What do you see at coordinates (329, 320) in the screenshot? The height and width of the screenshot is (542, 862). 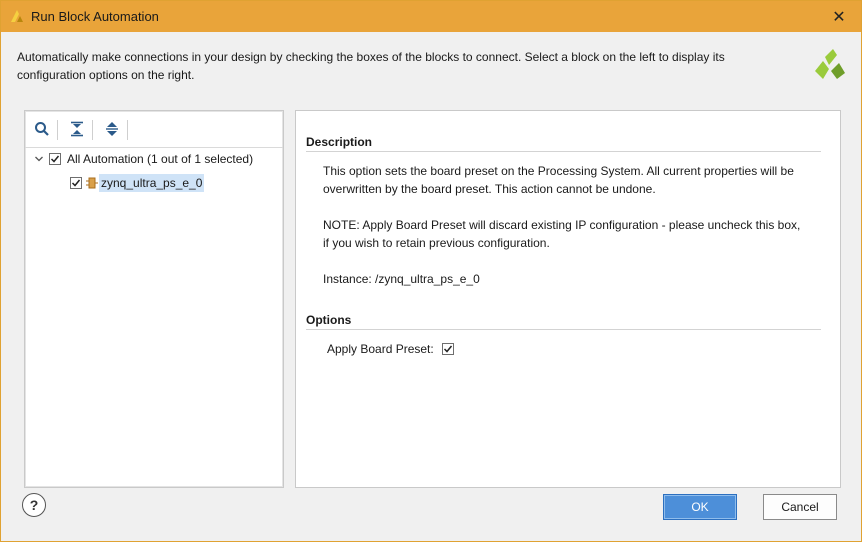 I see `options-heading: Options` at bounding box center [329, 320].